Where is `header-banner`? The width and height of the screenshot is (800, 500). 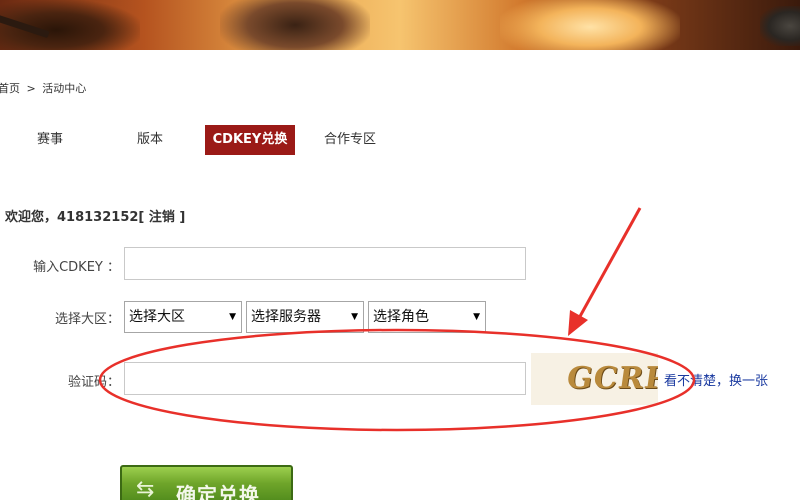 header-banner is located at coordinates (400, 25).